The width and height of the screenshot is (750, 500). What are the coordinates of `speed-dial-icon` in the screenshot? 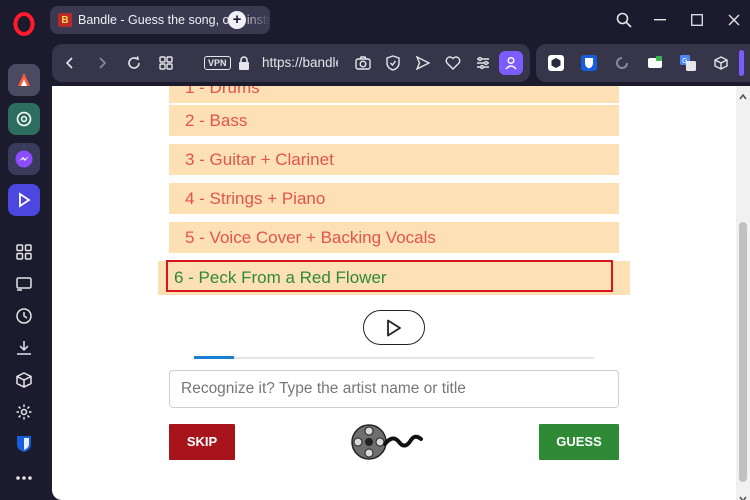 It's located at (24, 252).